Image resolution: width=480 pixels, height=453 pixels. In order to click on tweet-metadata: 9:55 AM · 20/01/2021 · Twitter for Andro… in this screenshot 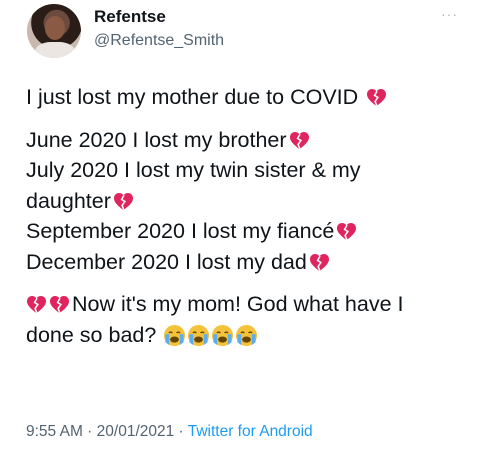, I will do `click(169, 432)`.